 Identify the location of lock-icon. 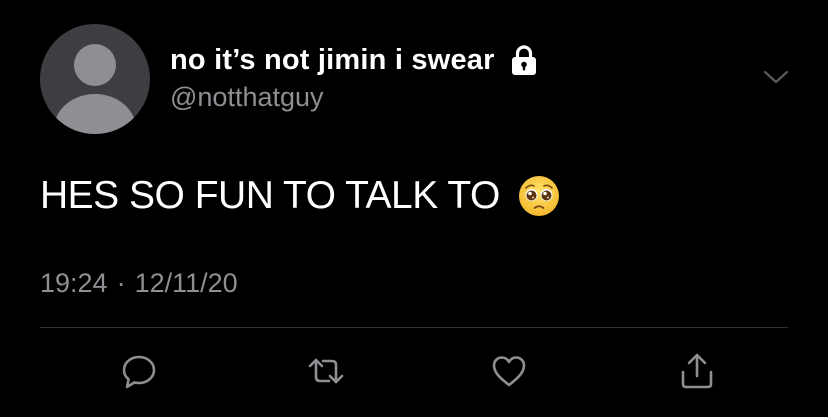
(524, 60).